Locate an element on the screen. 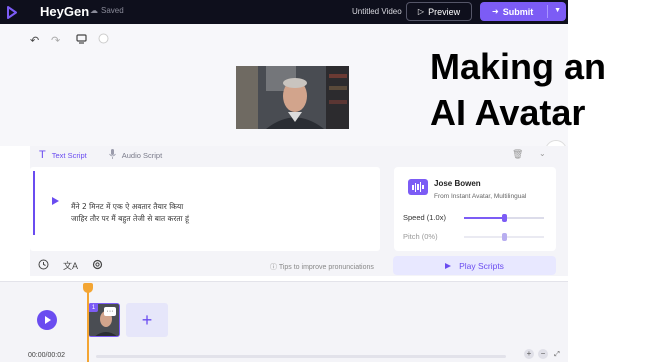 The width and height of the screenshot is (645, 362). clip-number-badge: 1 is located at coordinates (93, 307).